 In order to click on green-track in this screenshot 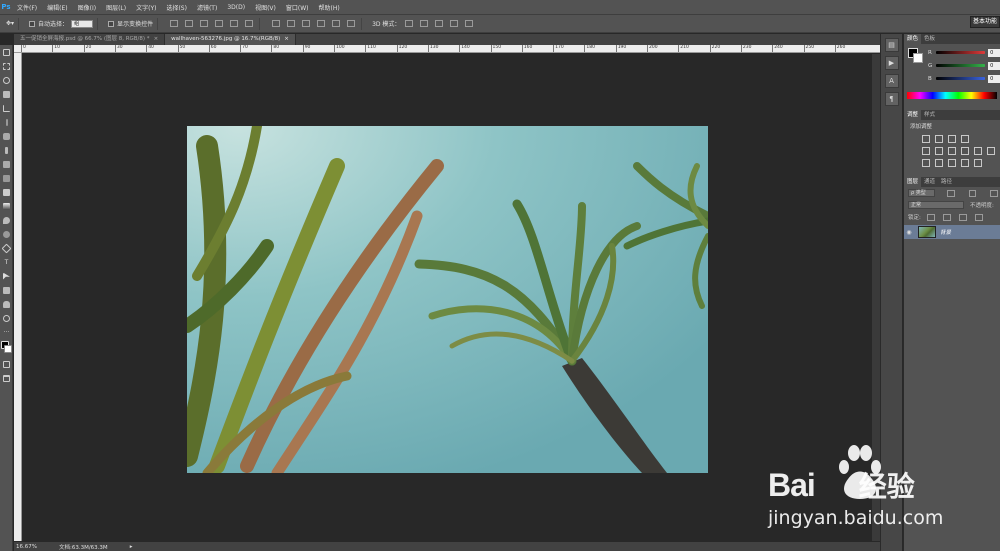, I will do `click(960, 65)`.